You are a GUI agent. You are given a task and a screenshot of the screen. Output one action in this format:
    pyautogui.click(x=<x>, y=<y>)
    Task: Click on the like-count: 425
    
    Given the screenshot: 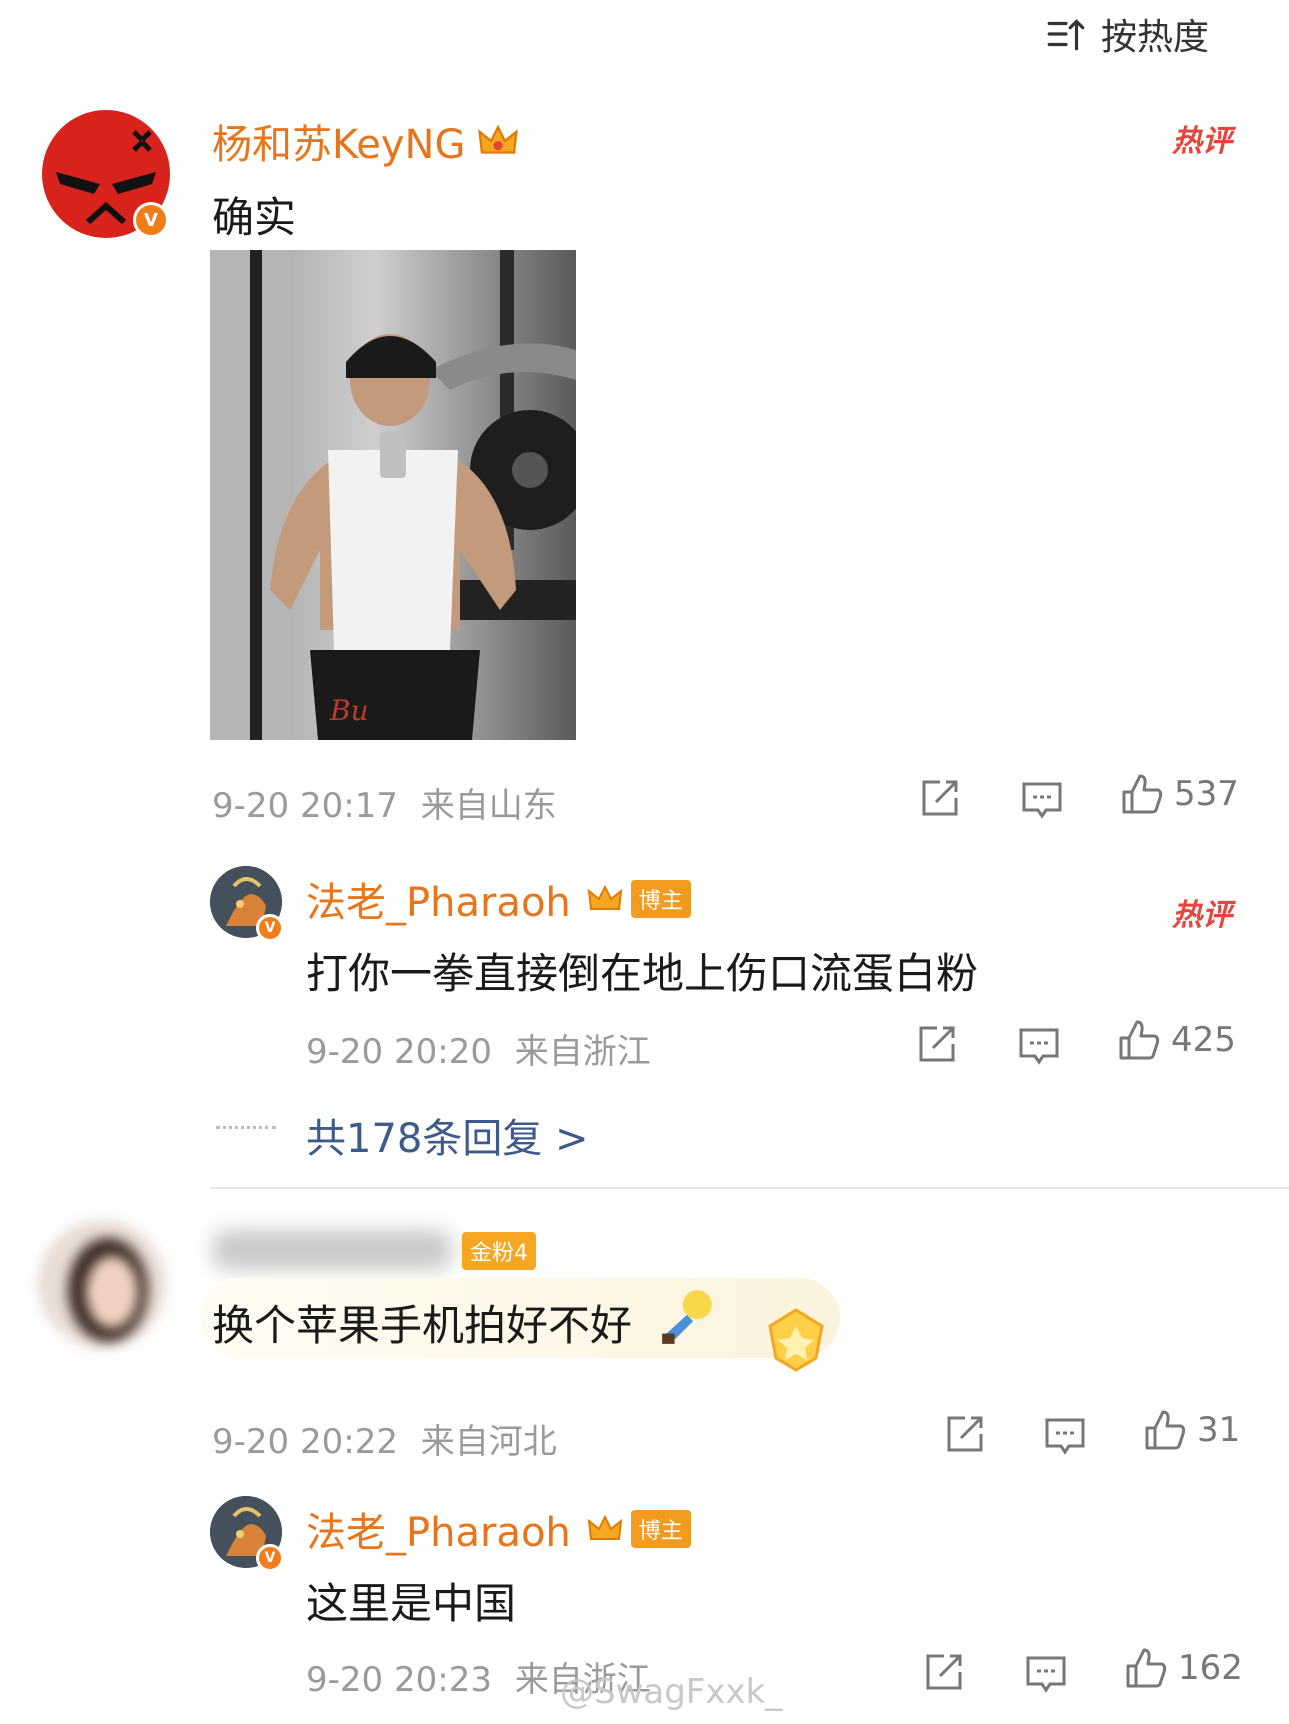 What is the action you would take?
    pyautogui.click(x=1203, y=1040)
    